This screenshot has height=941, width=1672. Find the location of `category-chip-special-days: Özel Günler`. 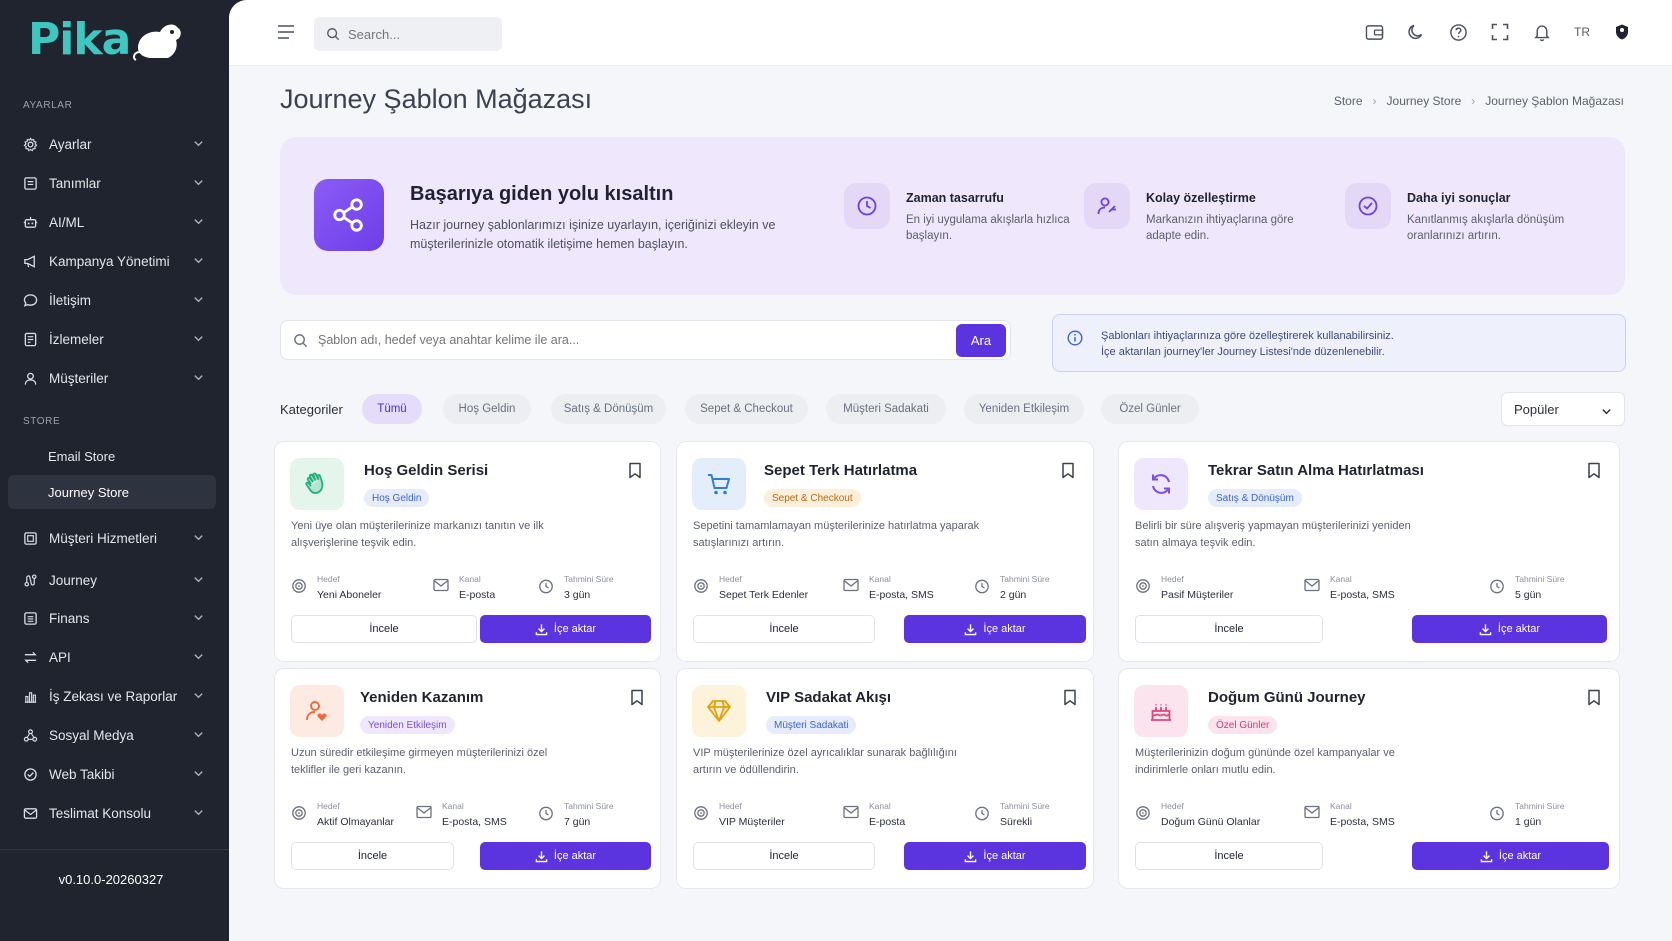

category-chip-special-days: Özel Günler is located at coordinates (1150, 409).